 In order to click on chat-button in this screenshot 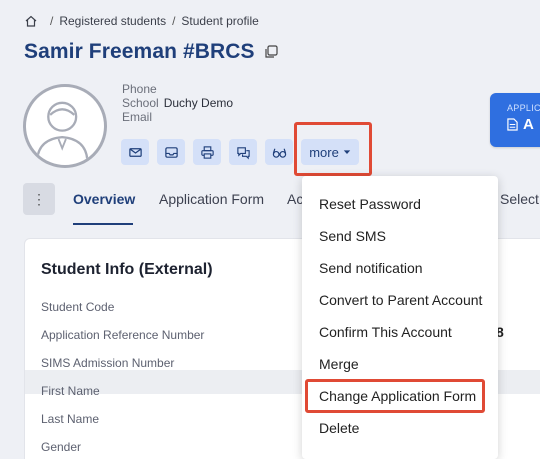, I will do `click(243, 152)`.